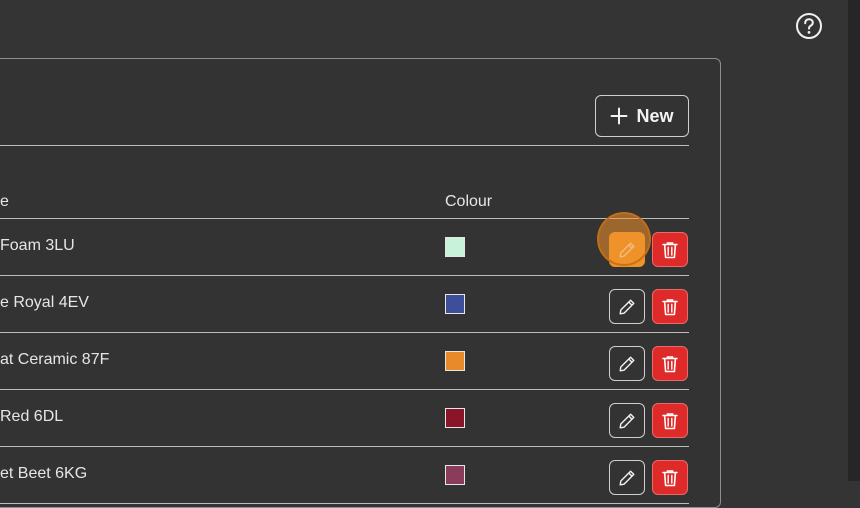 The width and height of the screenshot is (860, 508). Describe the element at coordinates (469, 201) in the screenshot. I see `colour-column-header: Colour` at that location.